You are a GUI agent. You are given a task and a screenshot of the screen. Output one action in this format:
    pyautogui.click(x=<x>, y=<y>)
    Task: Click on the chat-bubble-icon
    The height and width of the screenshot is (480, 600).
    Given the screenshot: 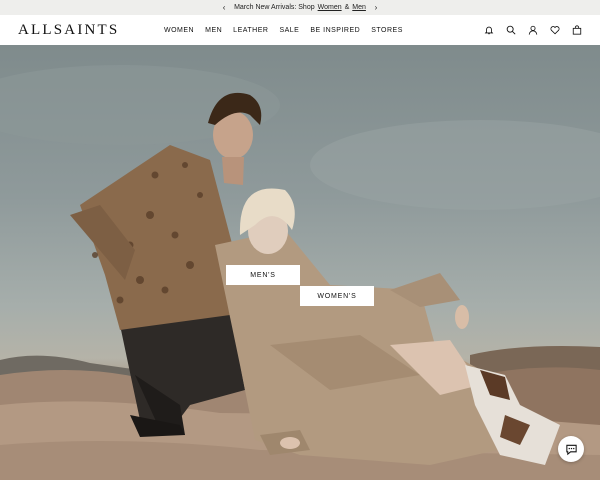 What is the action you would take?
    pyautogui.click(x=571, y=449)
    